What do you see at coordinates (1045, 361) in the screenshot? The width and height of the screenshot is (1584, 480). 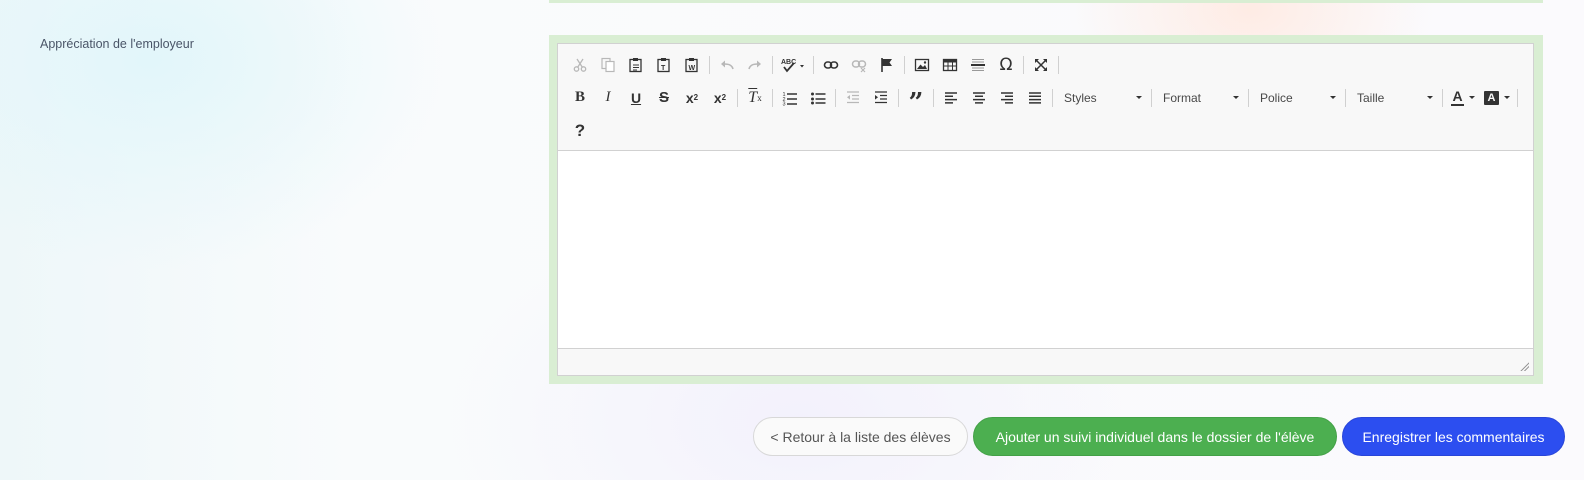 I see `editor-statusbar` at bounding box center [1045, 361].